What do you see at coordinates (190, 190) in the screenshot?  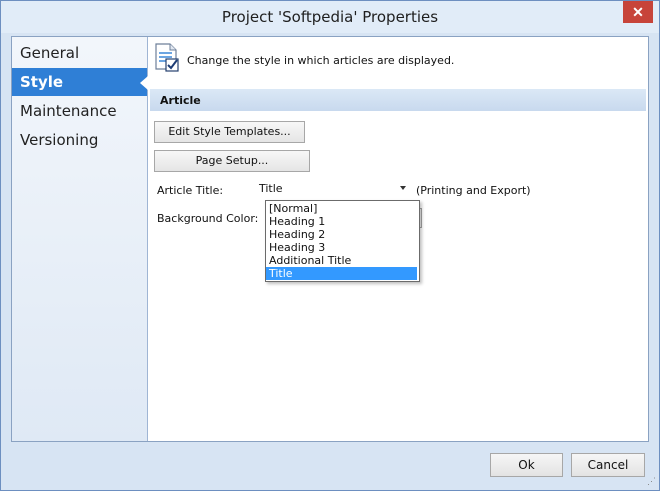 I see `article-title-label: Article Title:` at bounding box center [190, 190].